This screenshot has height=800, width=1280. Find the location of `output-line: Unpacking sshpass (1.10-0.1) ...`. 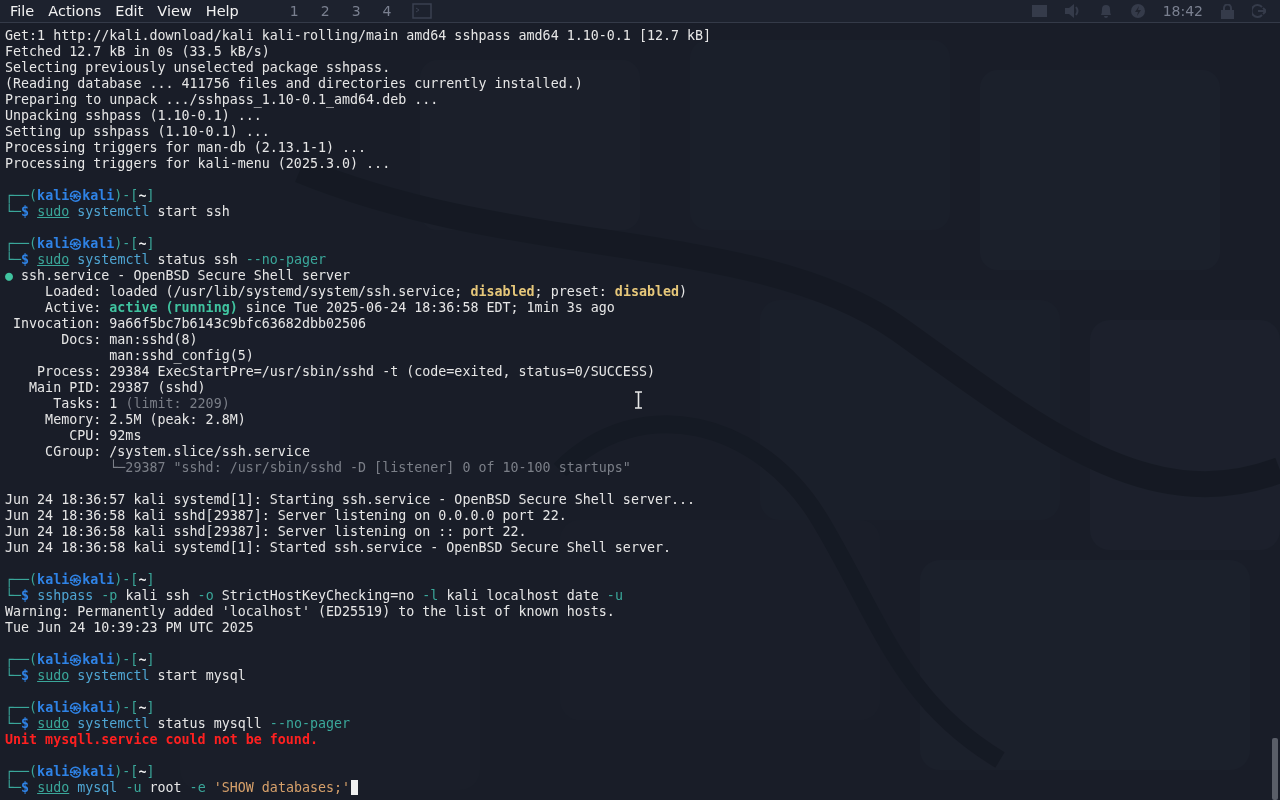

output-line: Unpacking sshpass (1.10-0.1) ... is located at coordinates (133, 115).